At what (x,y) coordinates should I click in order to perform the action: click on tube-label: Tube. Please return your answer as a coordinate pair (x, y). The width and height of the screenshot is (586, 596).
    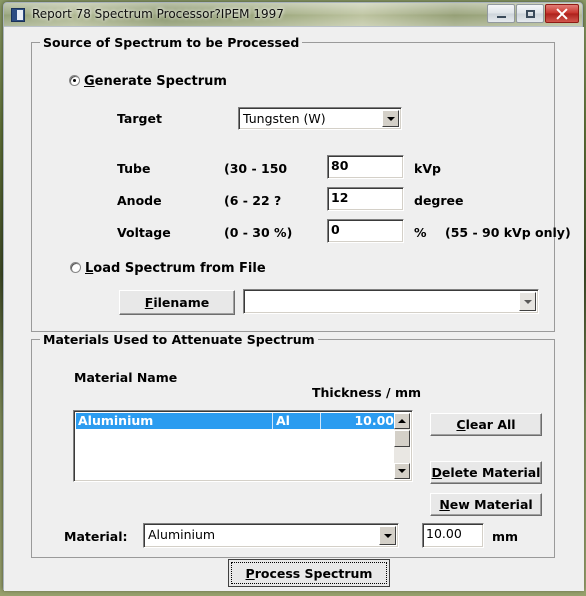
    Looking at the image, I should click on (134, 168).